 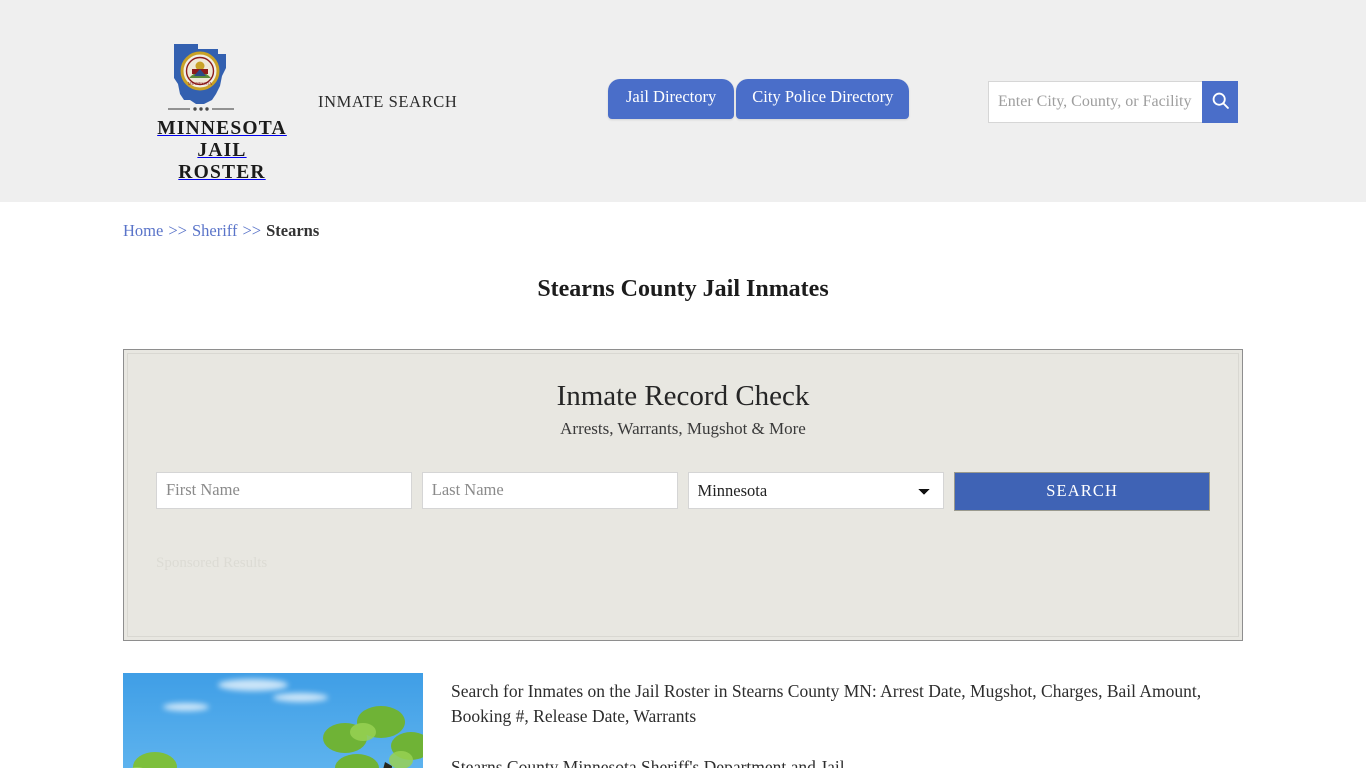 I want to click on primary-nav: Jail Directory City Police Directory, so click(x=759, y=99).